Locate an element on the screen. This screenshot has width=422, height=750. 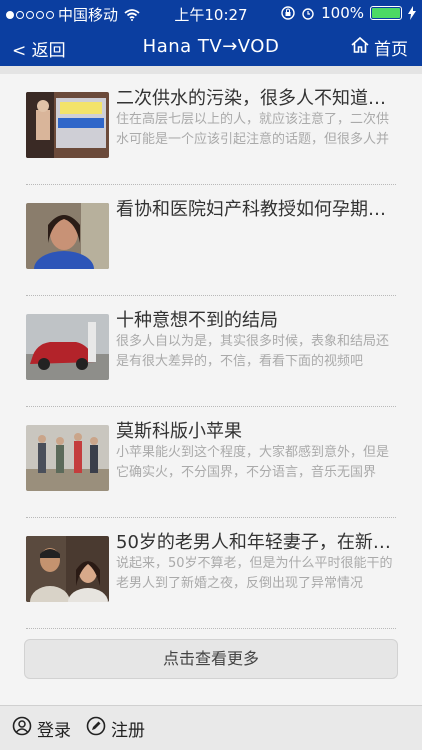
load-more-button: 点击查看更多 is located at coordinates (211, 659).